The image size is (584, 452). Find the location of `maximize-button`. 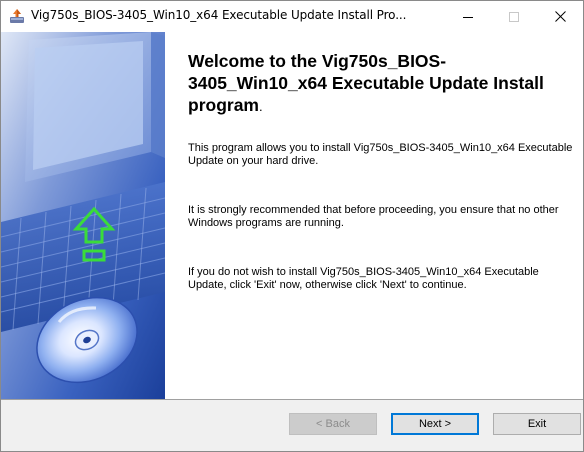

maximize-button is located at coordinates (514, 16).